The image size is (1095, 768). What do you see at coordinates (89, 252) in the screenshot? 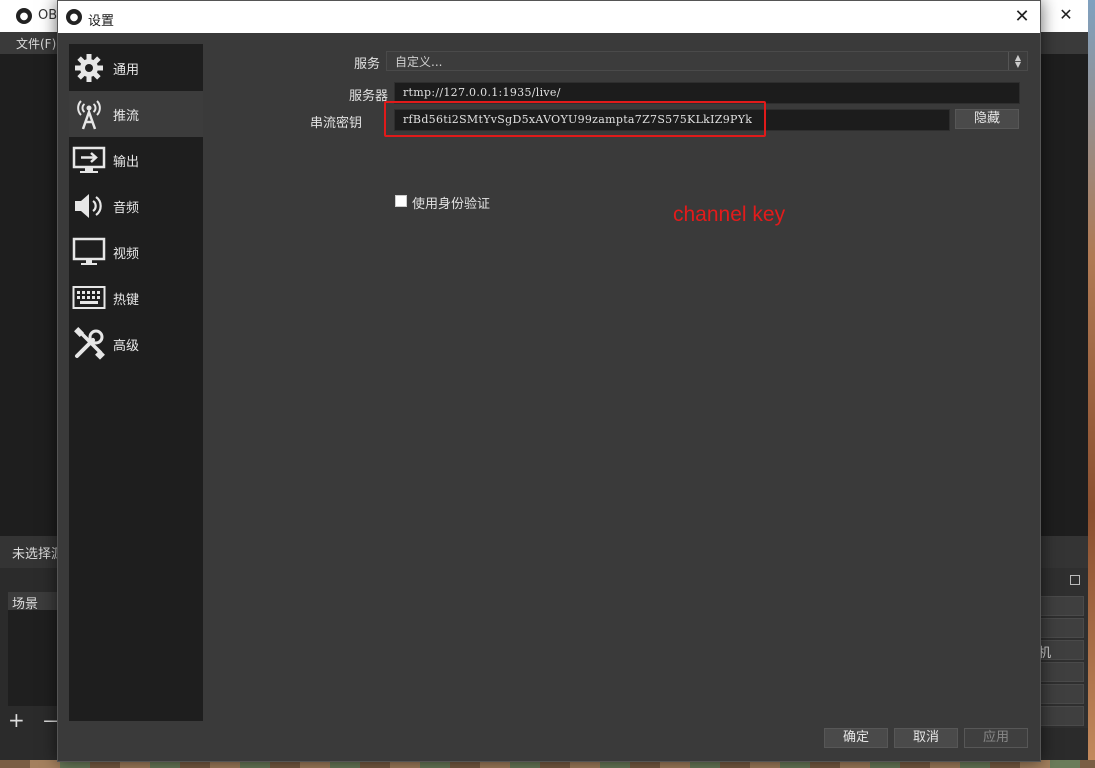
I see `monitor-icon` at bounding box center [89, 252].